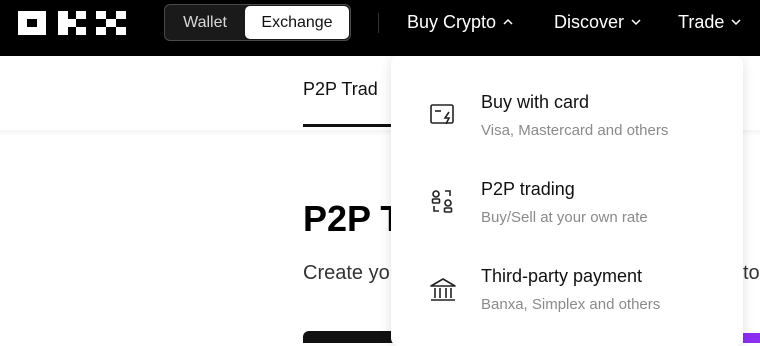 The width and height of the screenshot is (760, 346). Describe the element at coordinates (701, 21) in the screenshot. I see `nav-trade-label: Trade` at that location.